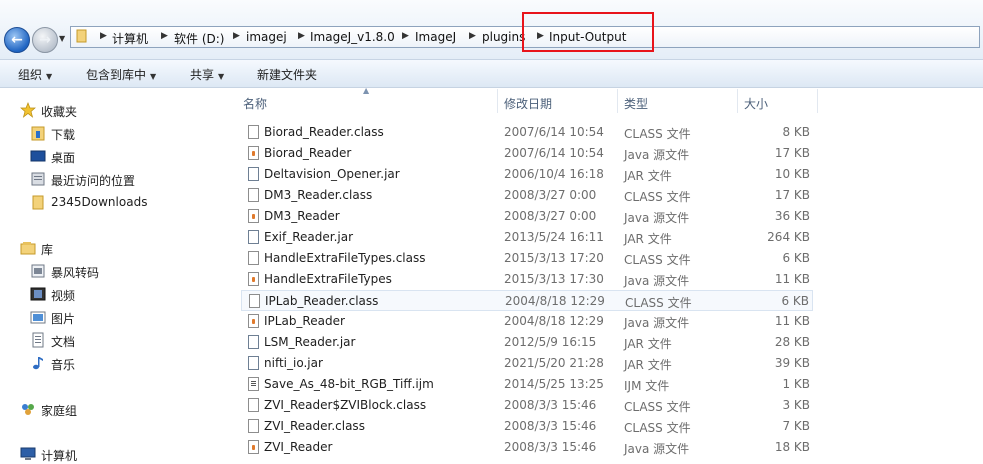 This screenshot has width=983, height=464. What do you see at coordinates (309, 237) in the screenshot?
I see `file-name: Exif_Reader.jar` at bounding box center [309, 237].